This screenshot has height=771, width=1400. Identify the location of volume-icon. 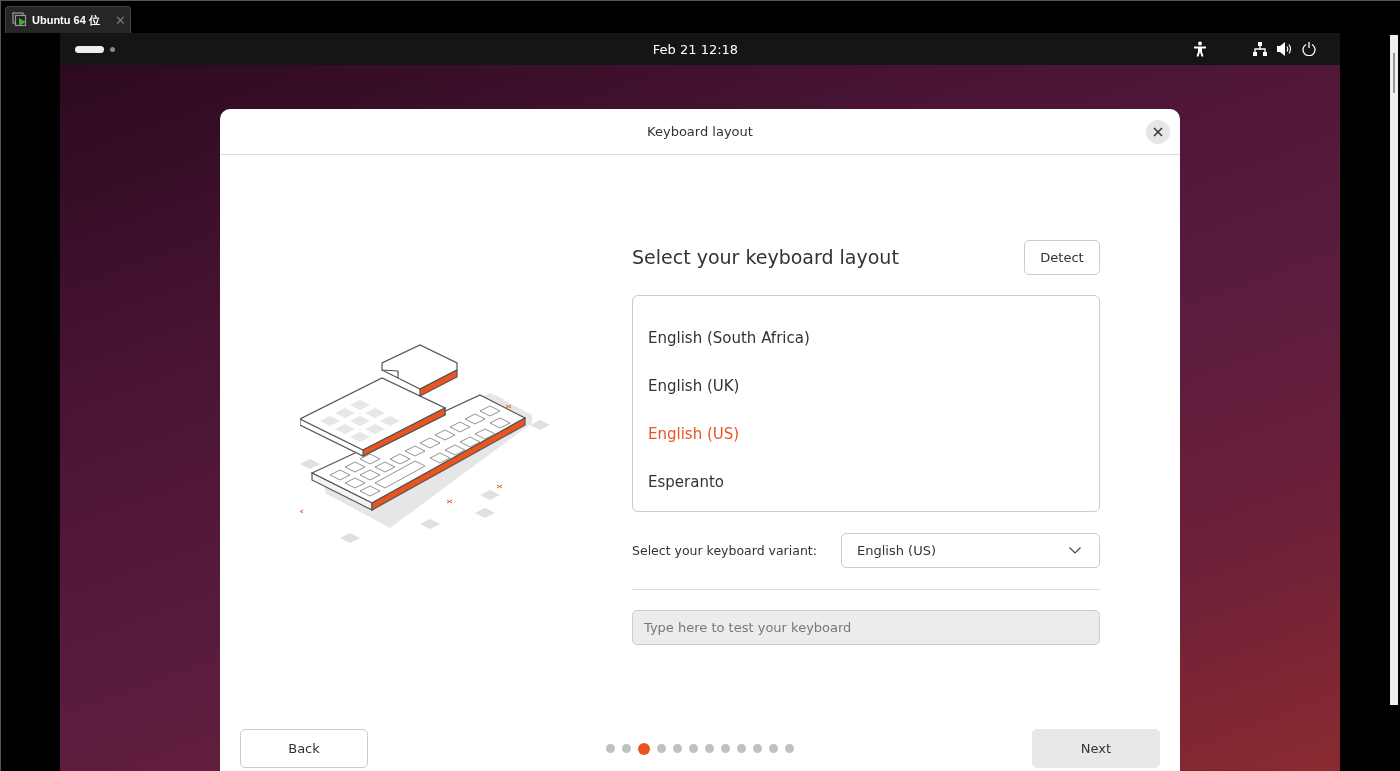
(1284, 49).